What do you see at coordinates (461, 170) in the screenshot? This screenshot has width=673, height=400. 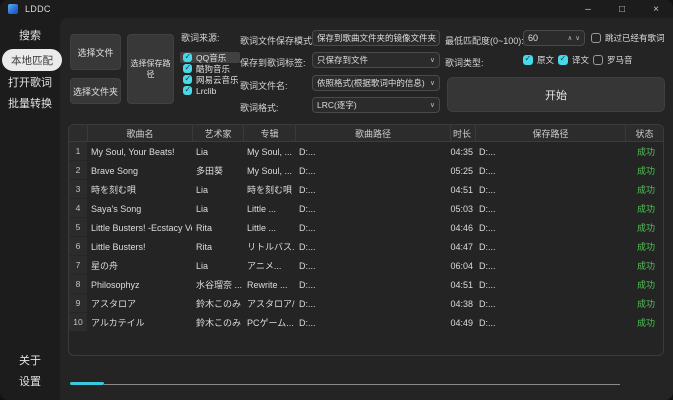 I see `cell-duration: 05:25` at bounding box center [461, 170].